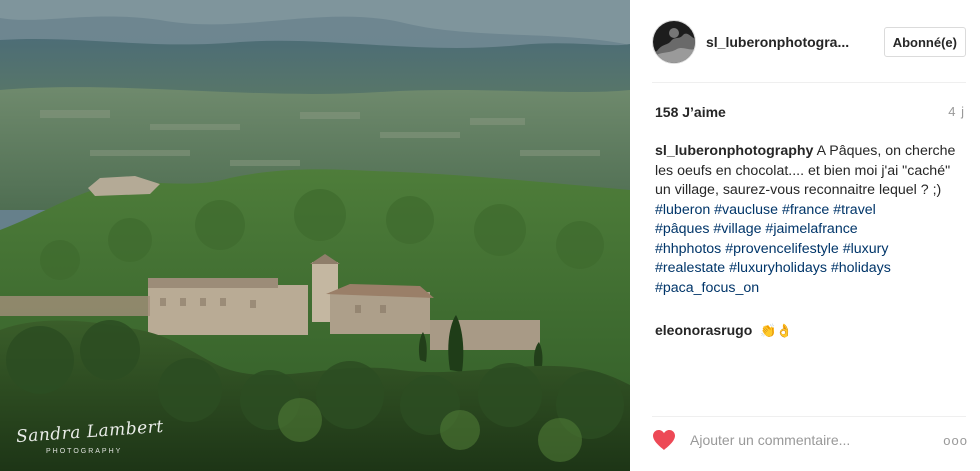 This screenshot has height=471, width=980. I want to click on footer-divider, so click(809, 416).